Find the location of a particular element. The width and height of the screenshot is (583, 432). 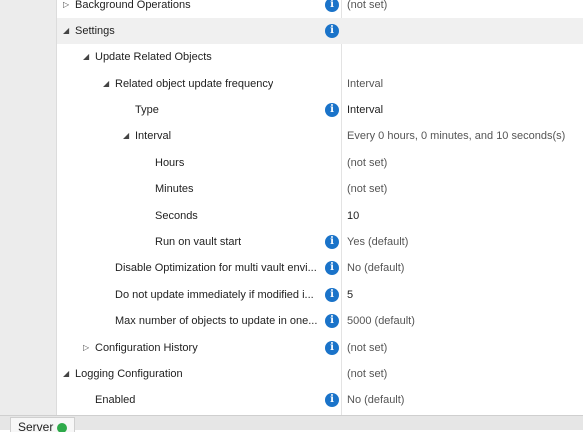

server-label: Server is located at coordinates (36, 426).